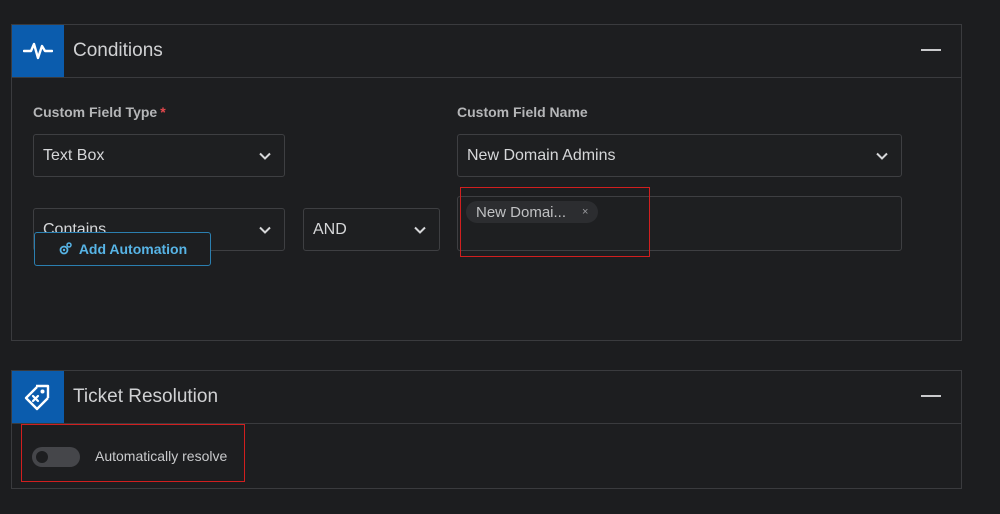  What do you see at coordinates (486, 397) in the screenshot?
I see `ticket-resolution-header: Ticket Resolution` at bounding box center [486, 397].